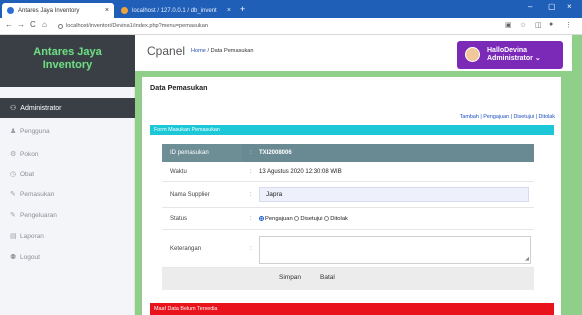  I want to click on sidebar-item-pemasukan: ✎ Pemasukan, so click(32, 194).